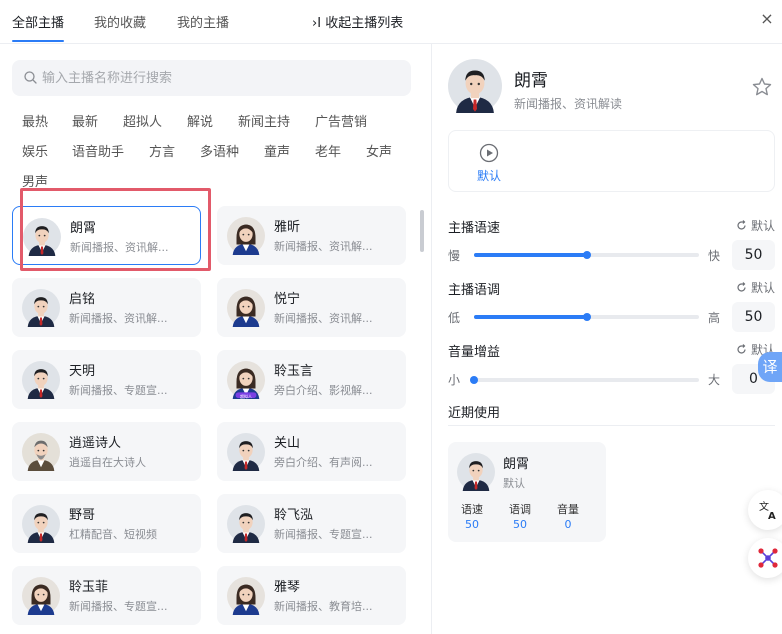 This screenshot has height=634, width=782. I want to click on anchor-name: 聆飞泓, so click(294, 515).